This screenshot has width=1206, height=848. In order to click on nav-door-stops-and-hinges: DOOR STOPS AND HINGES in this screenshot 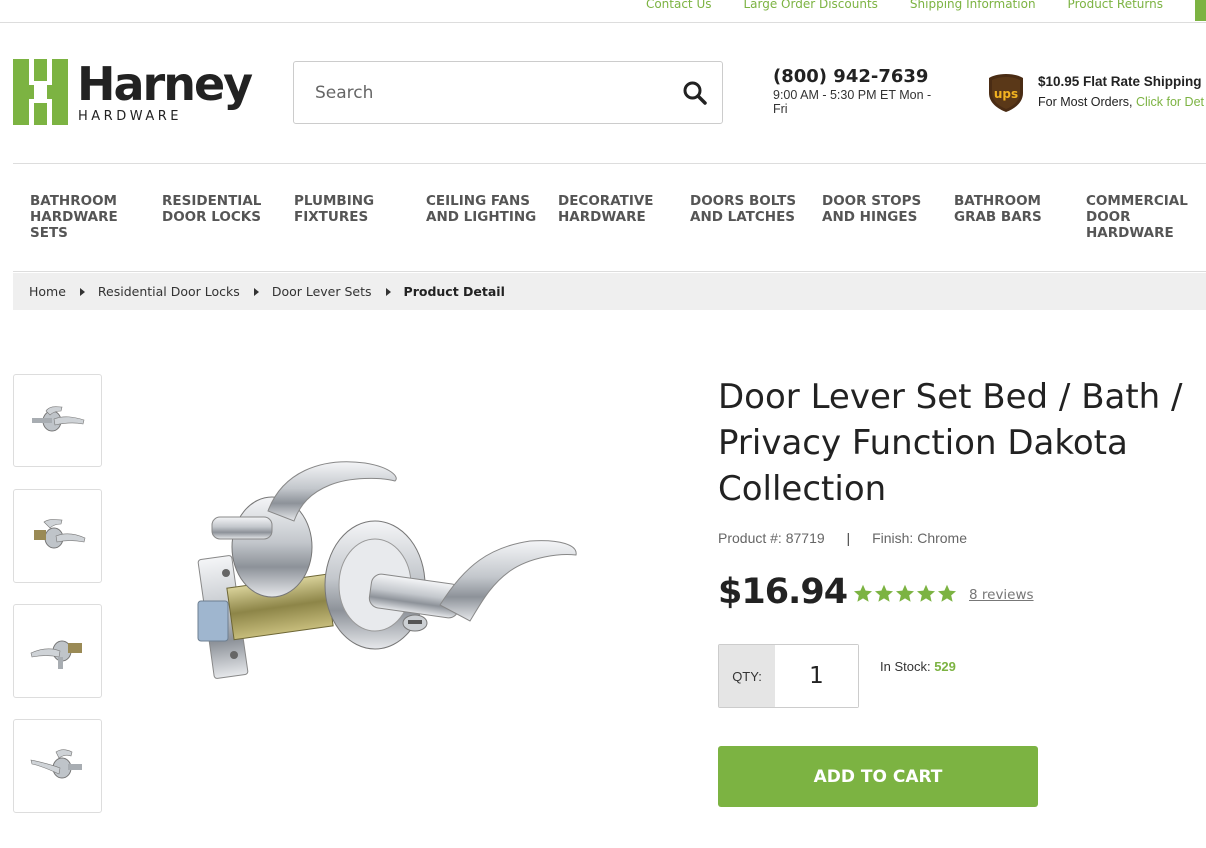, I will do `click(877, 209)`.